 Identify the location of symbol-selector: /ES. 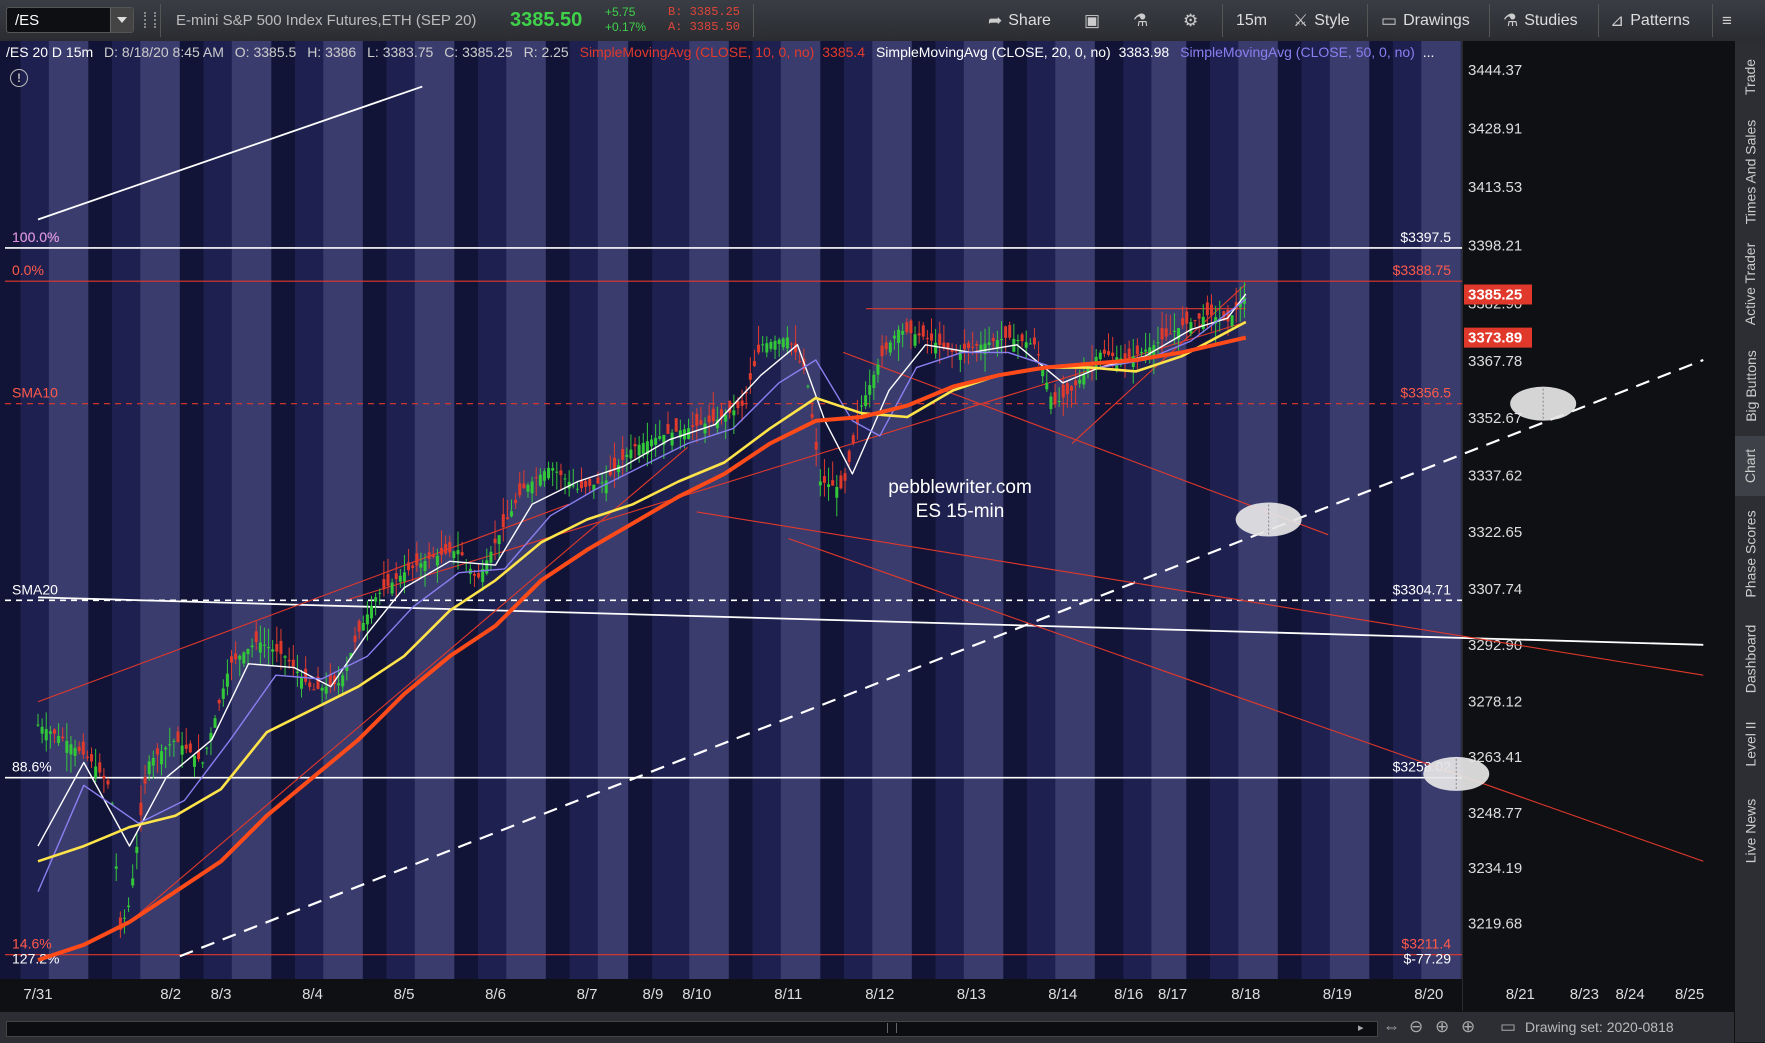
(70, 20).